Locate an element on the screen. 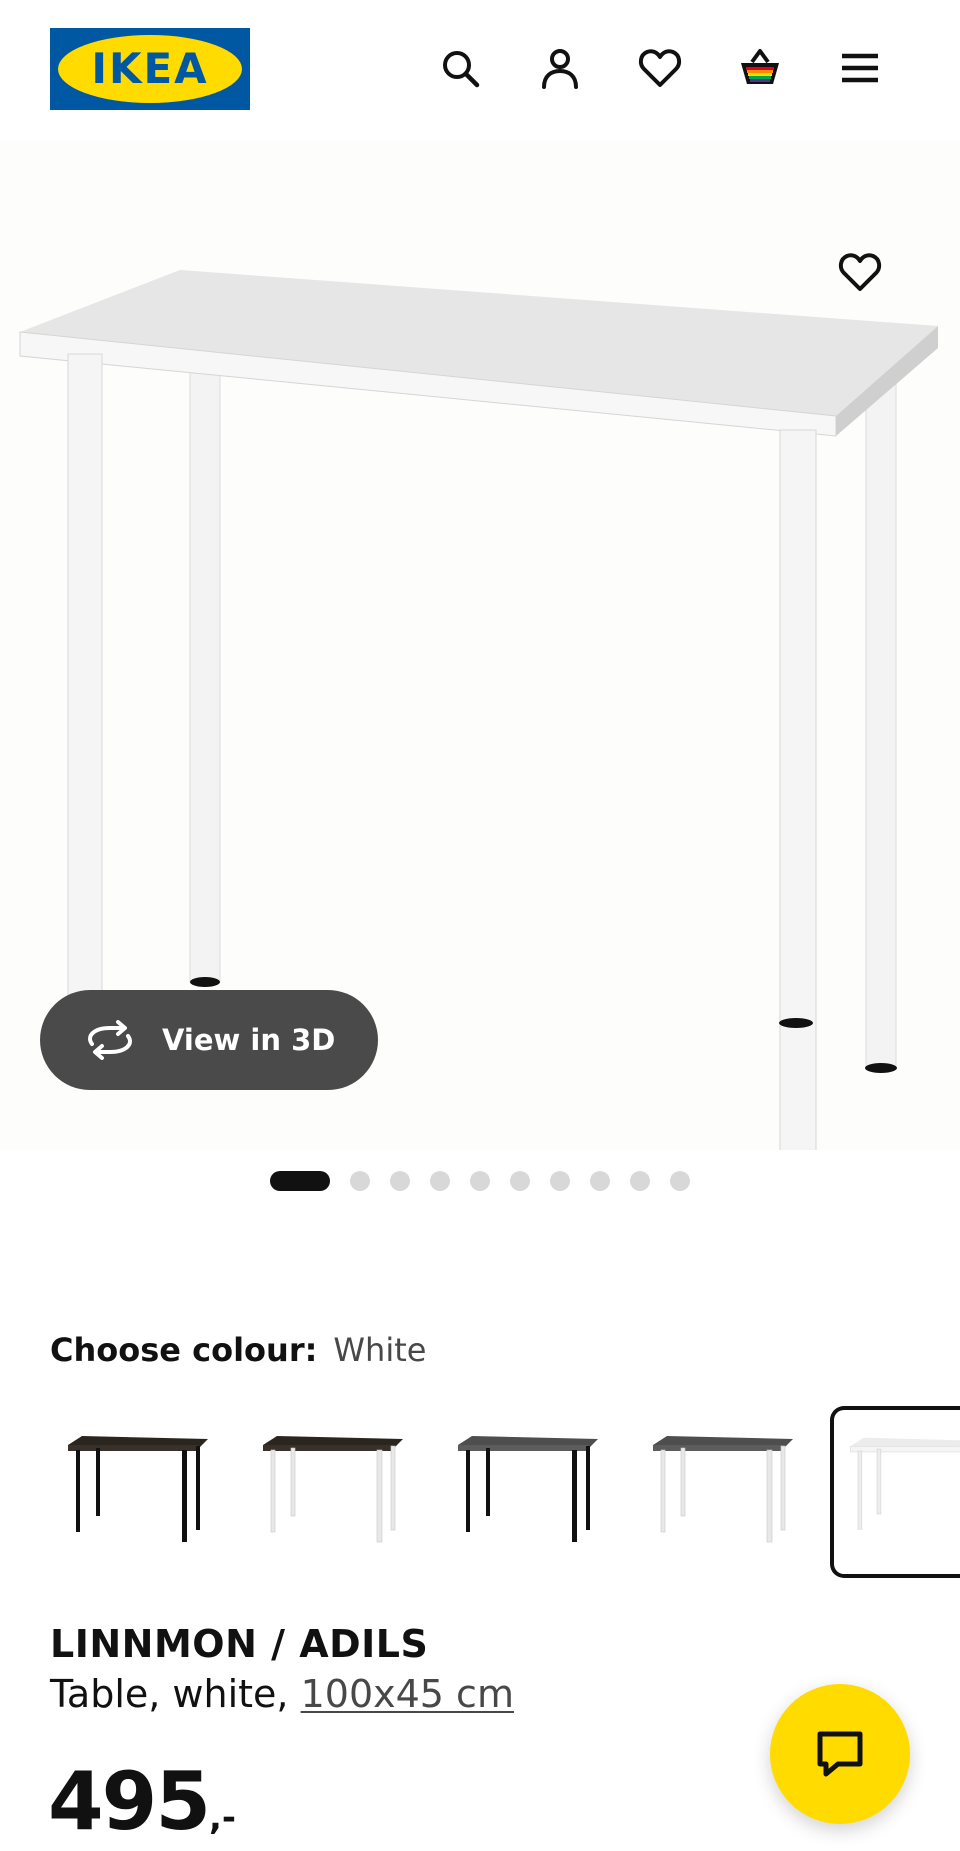  account-icon is located at coordinates (560, 68).